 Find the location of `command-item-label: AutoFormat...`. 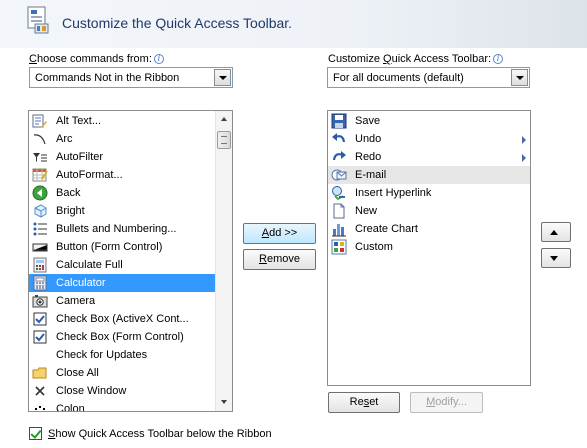

command-item-label: AutoFormat... is located at coordinates (89, 175).